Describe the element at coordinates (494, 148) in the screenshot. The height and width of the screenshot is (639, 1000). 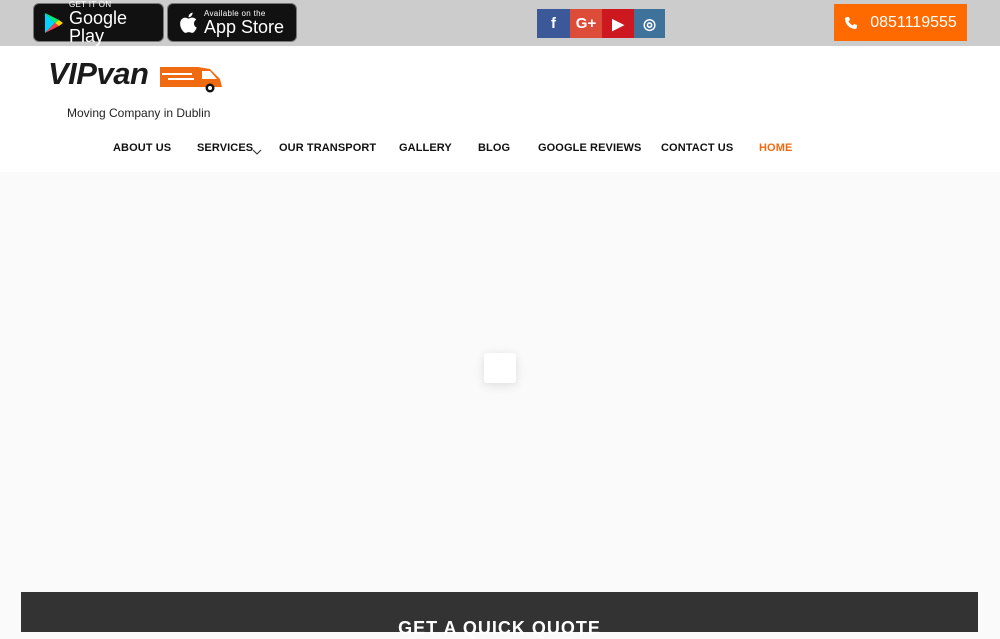
I see `nav-blog: BLOG` at that location.